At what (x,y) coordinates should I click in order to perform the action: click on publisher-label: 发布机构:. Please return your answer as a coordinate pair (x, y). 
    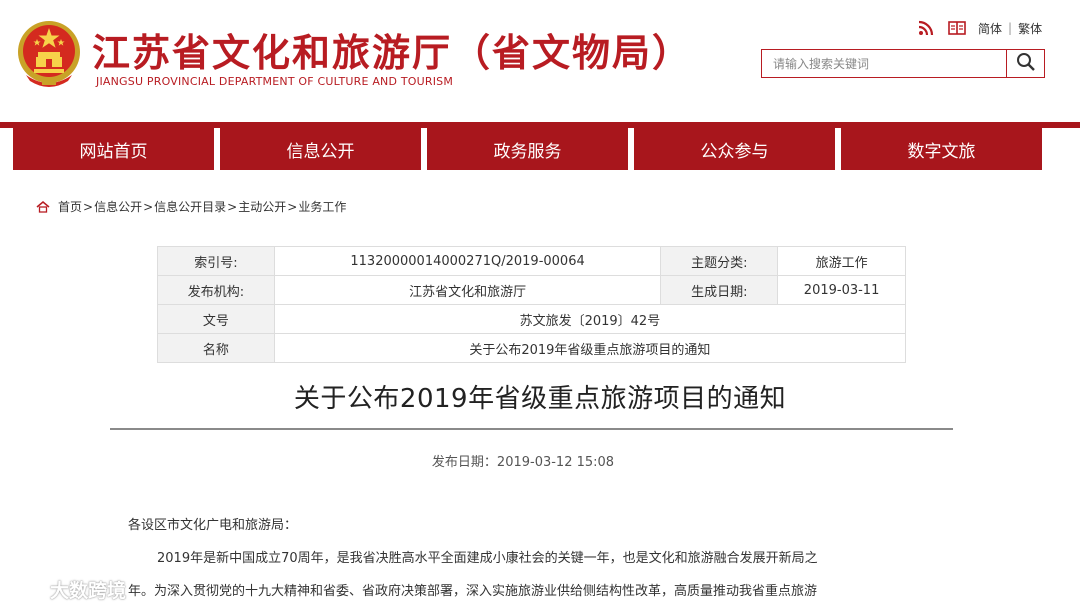
    Looking at the image, I should click on (216, 290).